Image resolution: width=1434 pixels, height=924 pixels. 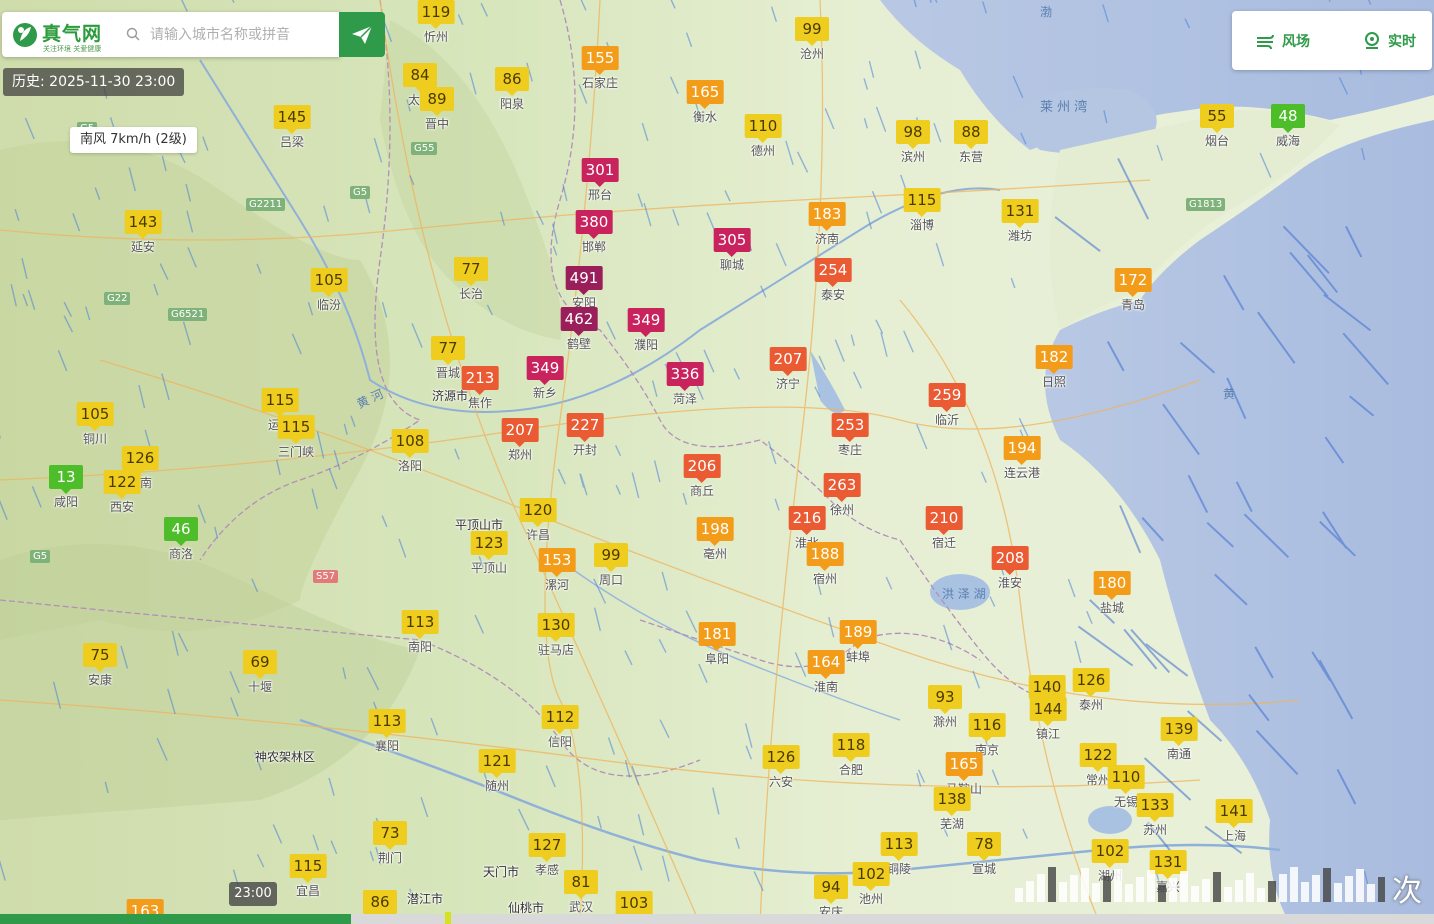 I want to click on aqi-marker: 183 济南, so click(x=827, y=224).